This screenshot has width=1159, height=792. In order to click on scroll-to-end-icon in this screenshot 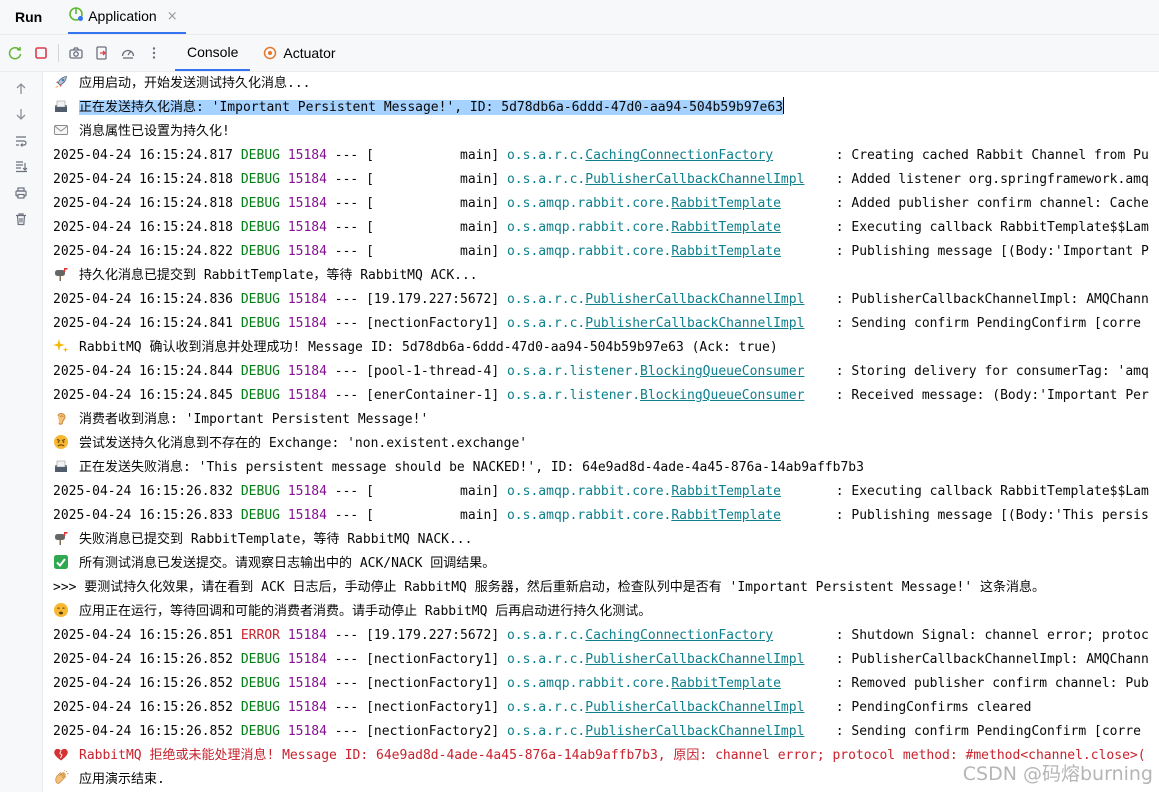, I will do `click(21, 166)`.